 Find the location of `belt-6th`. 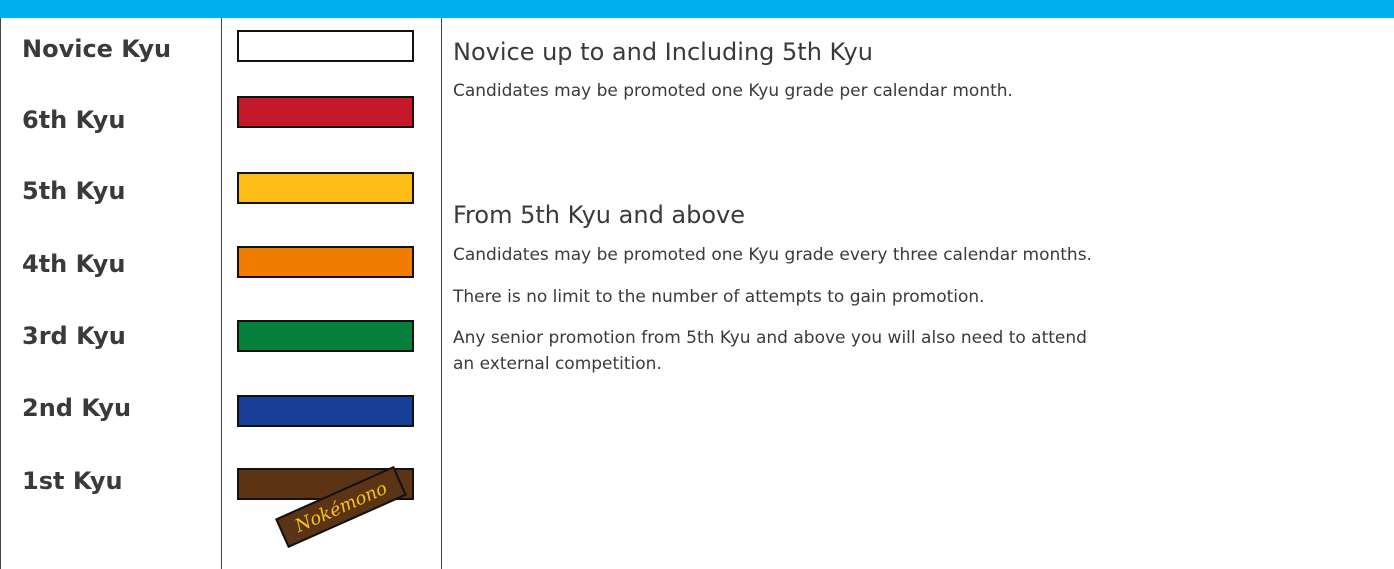

belt-6th is located at coordinates (325, 112).